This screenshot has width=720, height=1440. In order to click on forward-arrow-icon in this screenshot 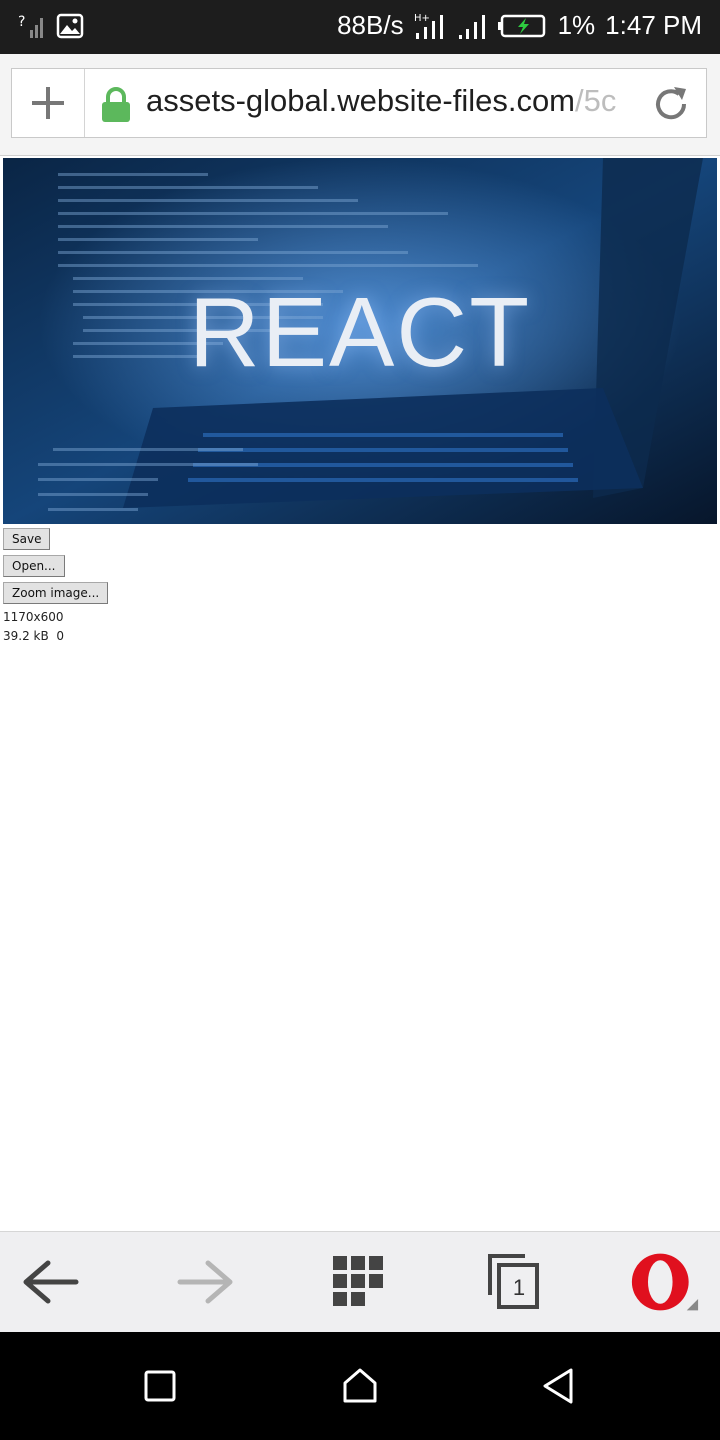, I will do `click(205, 1282)`.